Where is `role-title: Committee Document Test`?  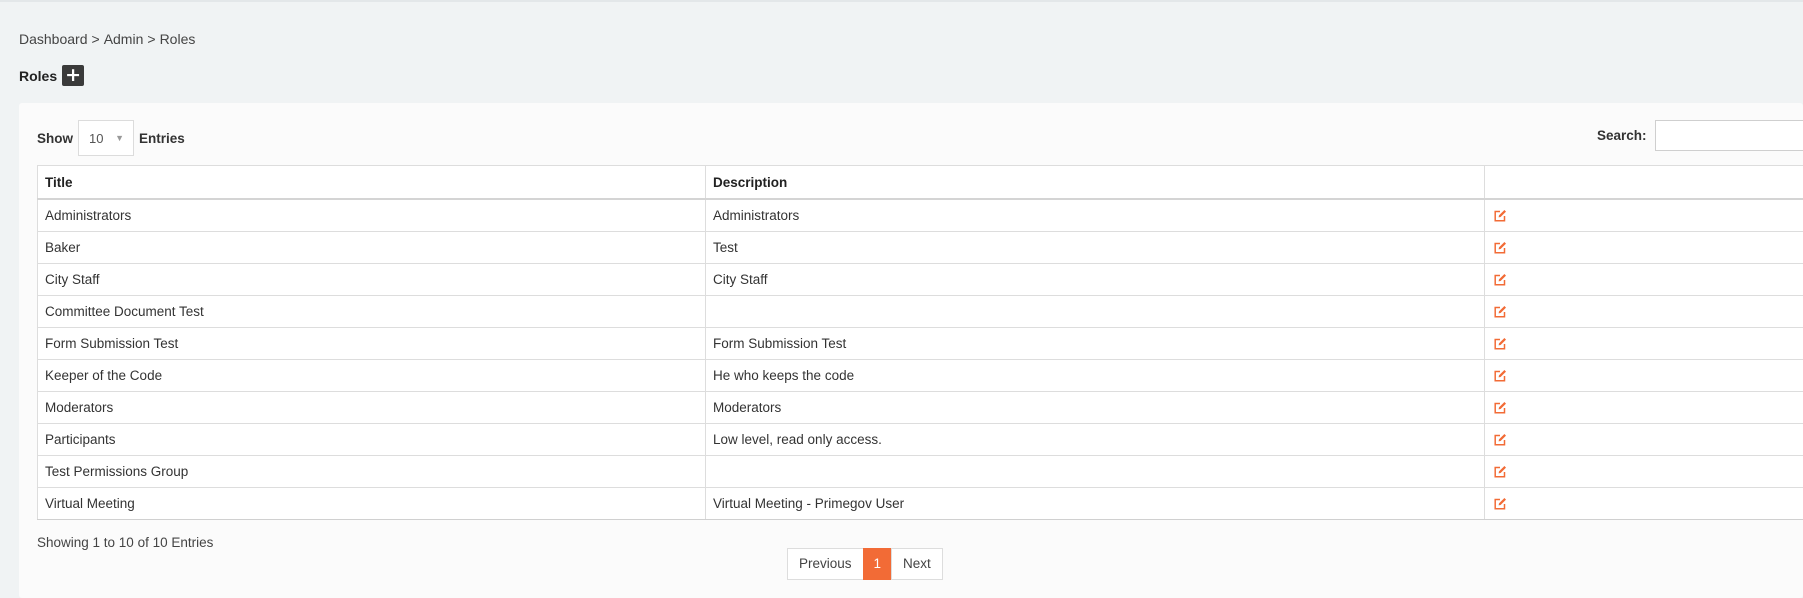 role-title: Committee Document Test is located at coordinates (371, 311).